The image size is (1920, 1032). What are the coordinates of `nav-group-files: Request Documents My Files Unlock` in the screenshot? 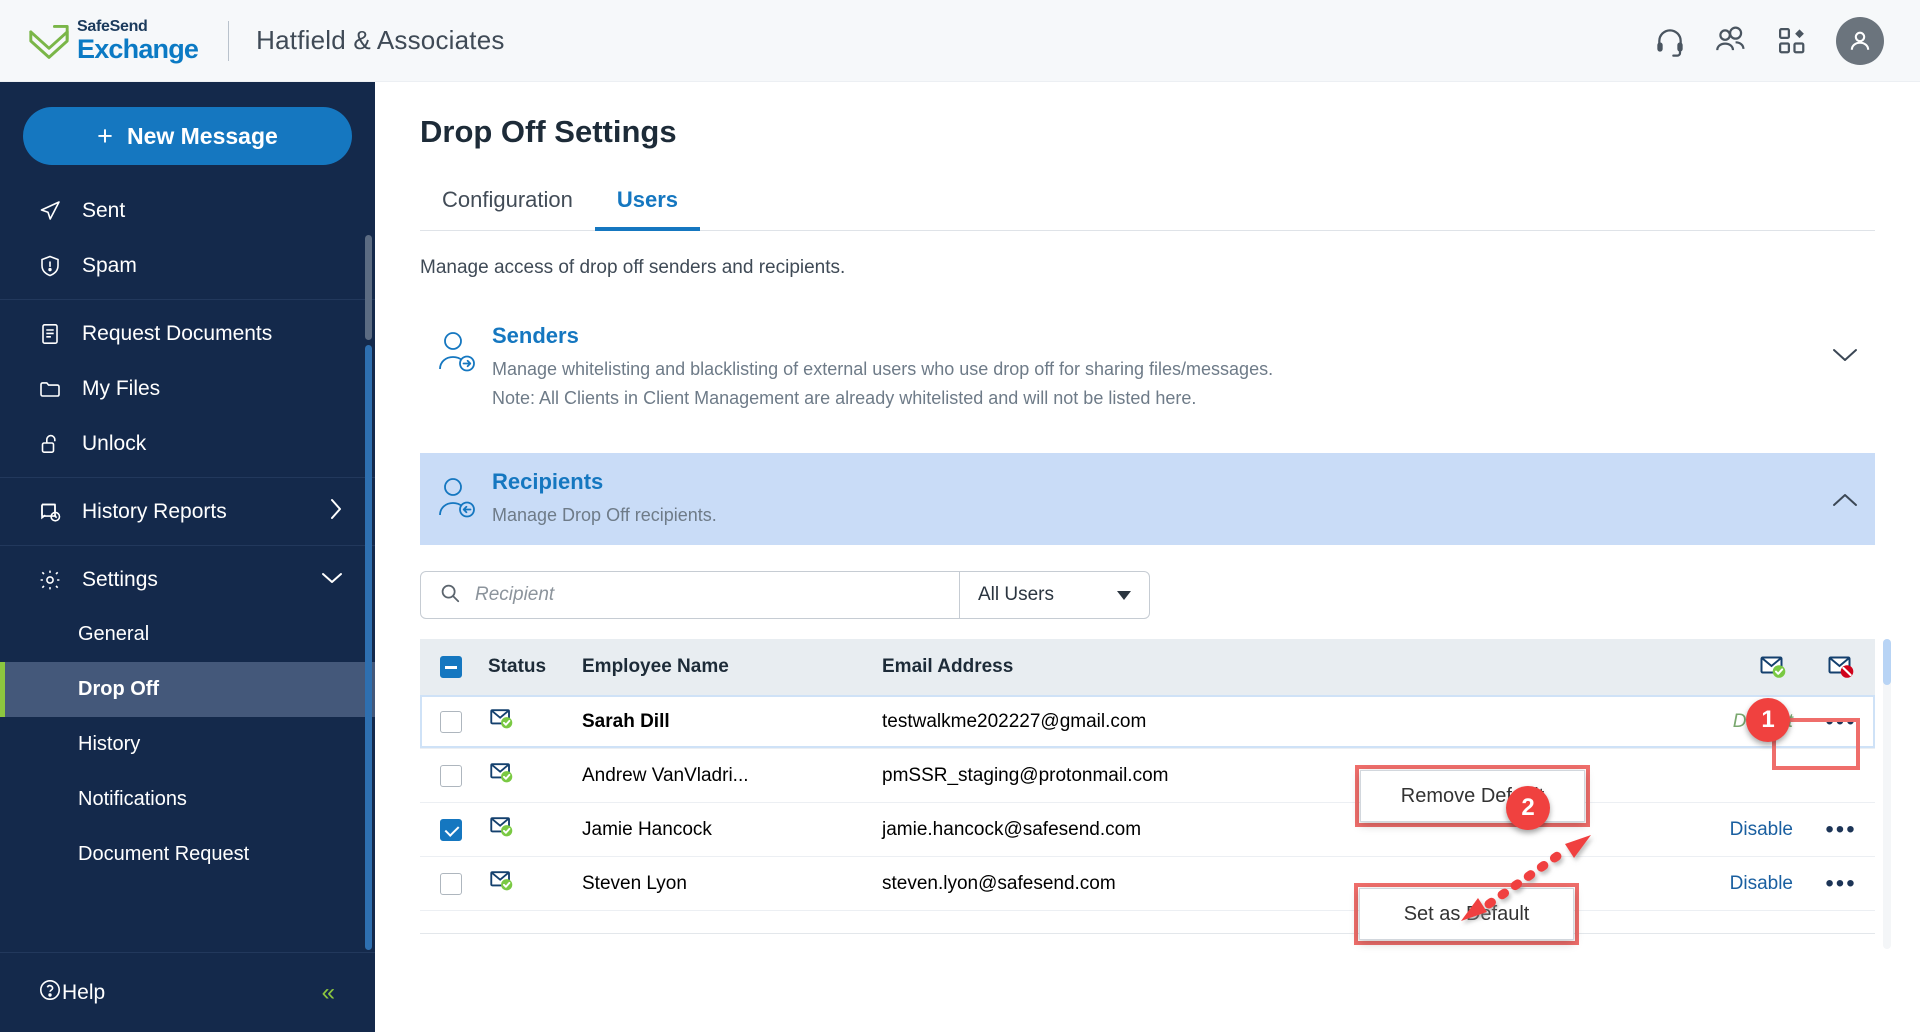 It's located at (187, 388).